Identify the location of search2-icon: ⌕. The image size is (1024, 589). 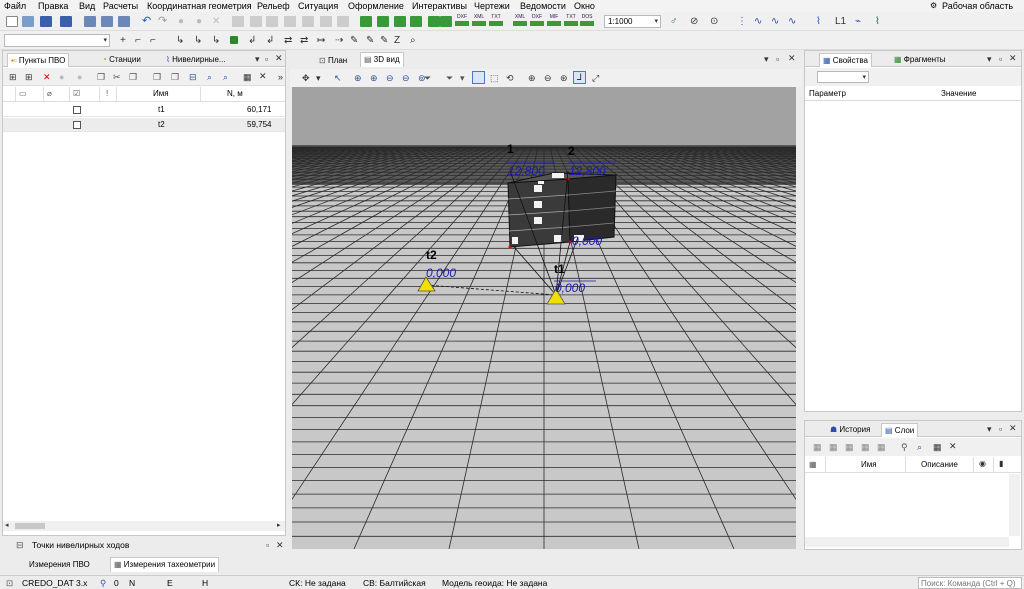
(225, 77).